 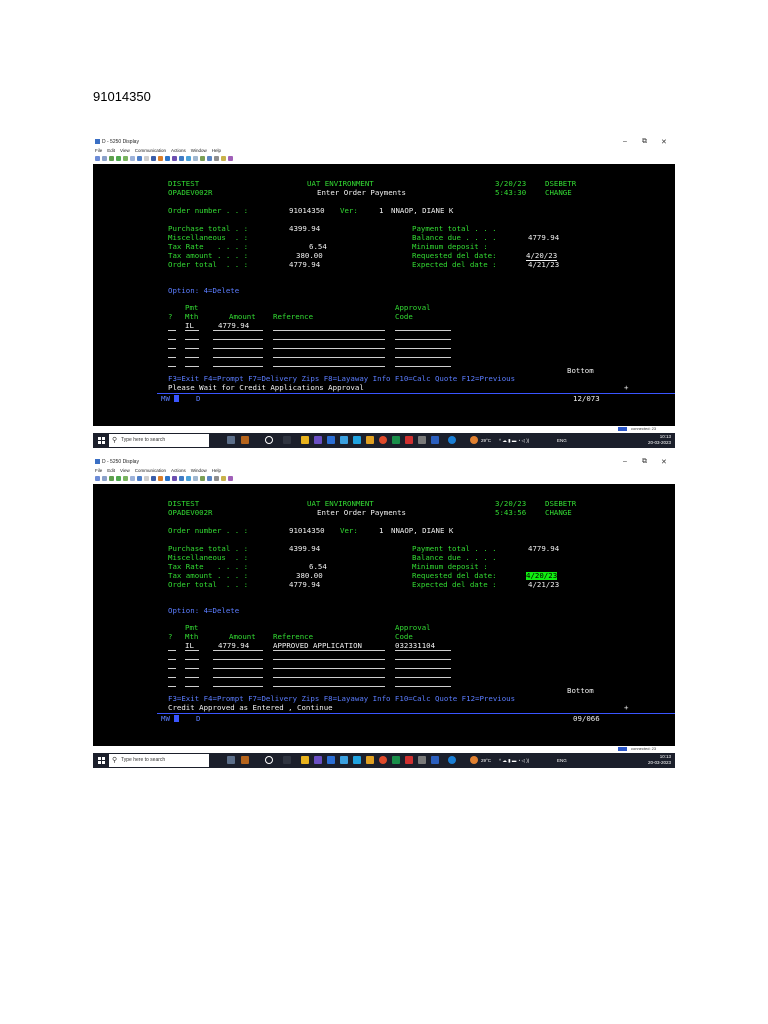 What do you see at coordinates (101, 440) in the screenshot?
I see `windows-start-icon` at bounding box center [101, 440].